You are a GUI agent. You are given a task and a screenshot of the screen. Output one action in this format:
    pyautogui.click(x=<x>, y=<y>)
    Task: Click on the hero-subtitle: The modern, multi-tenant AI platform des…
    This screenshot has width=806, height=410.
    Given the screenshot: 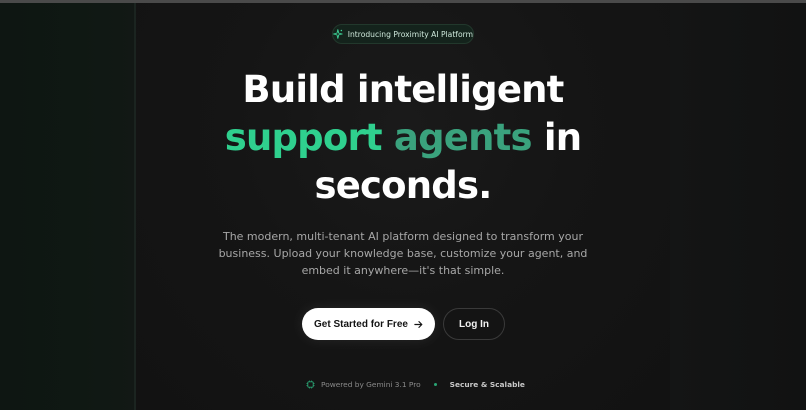 What is the action you would take?
    pyautogui.click(x=403, y=253)
    